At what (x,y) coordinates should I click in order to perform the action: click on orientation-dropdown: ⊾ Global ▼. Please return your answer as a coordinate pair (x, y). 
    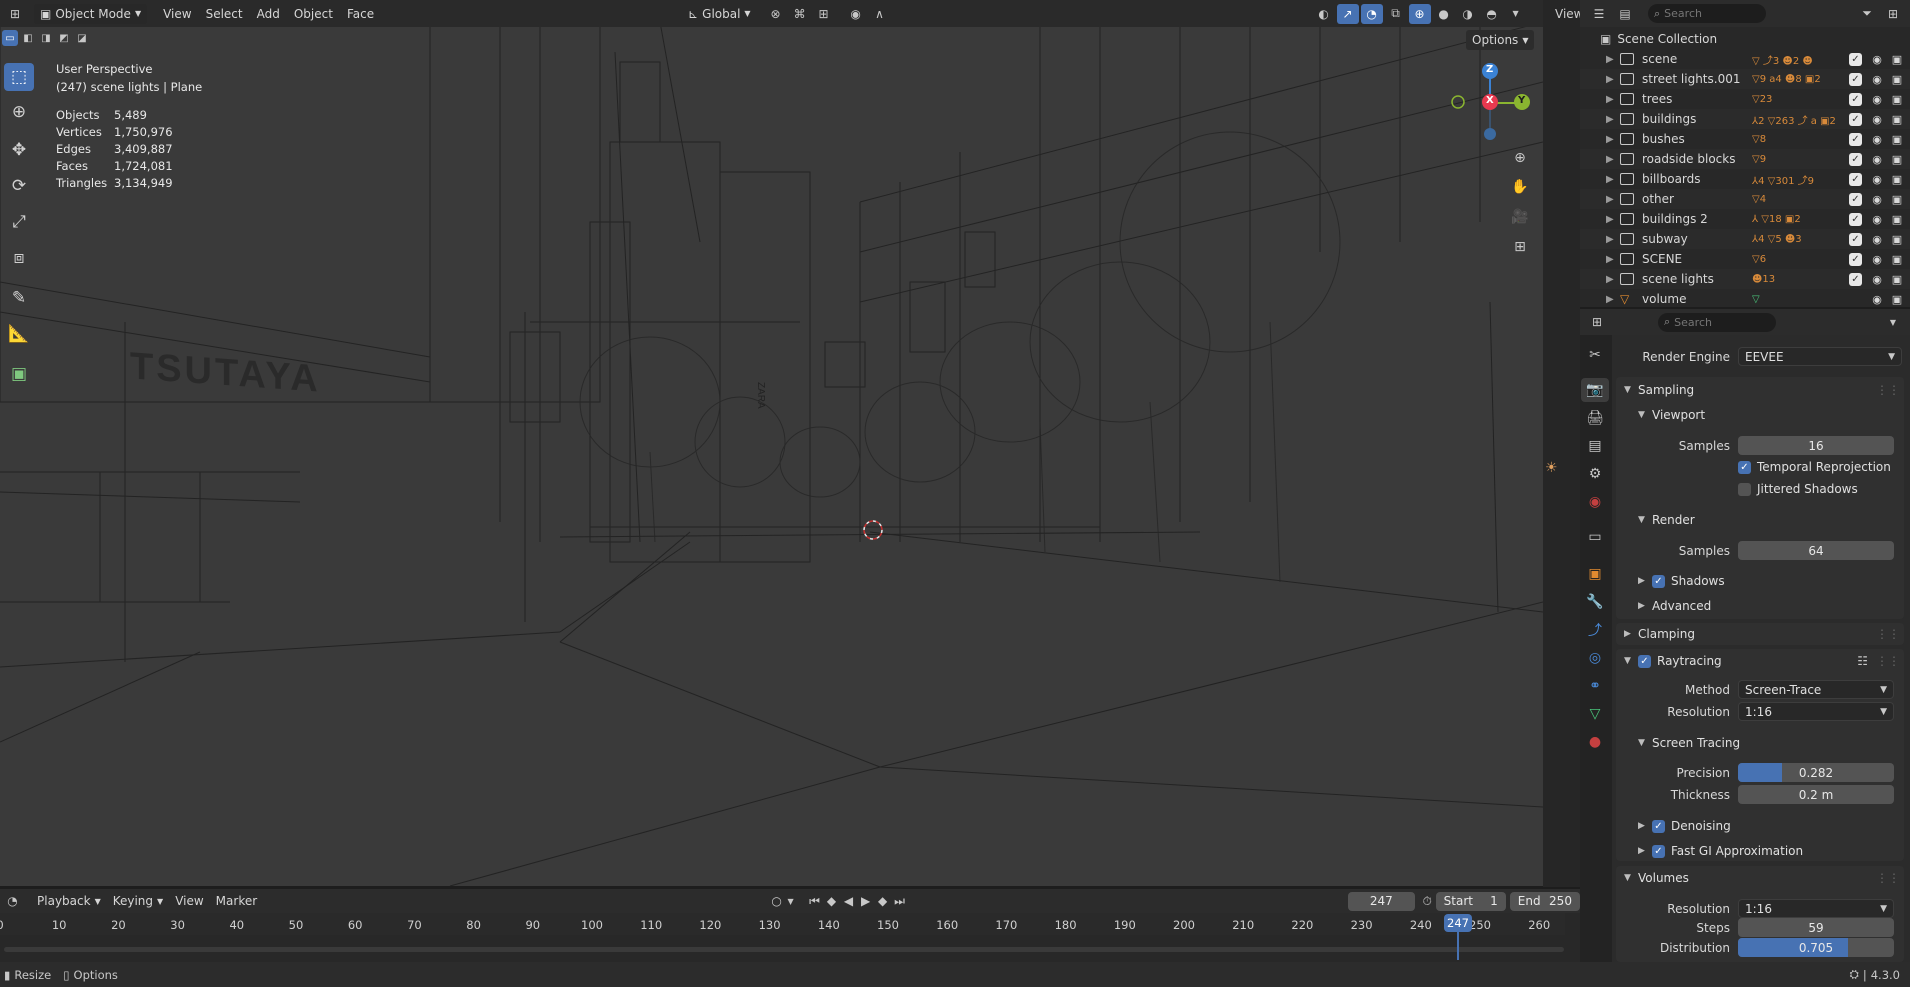
    Looking at the image, I should click on (719, 14).